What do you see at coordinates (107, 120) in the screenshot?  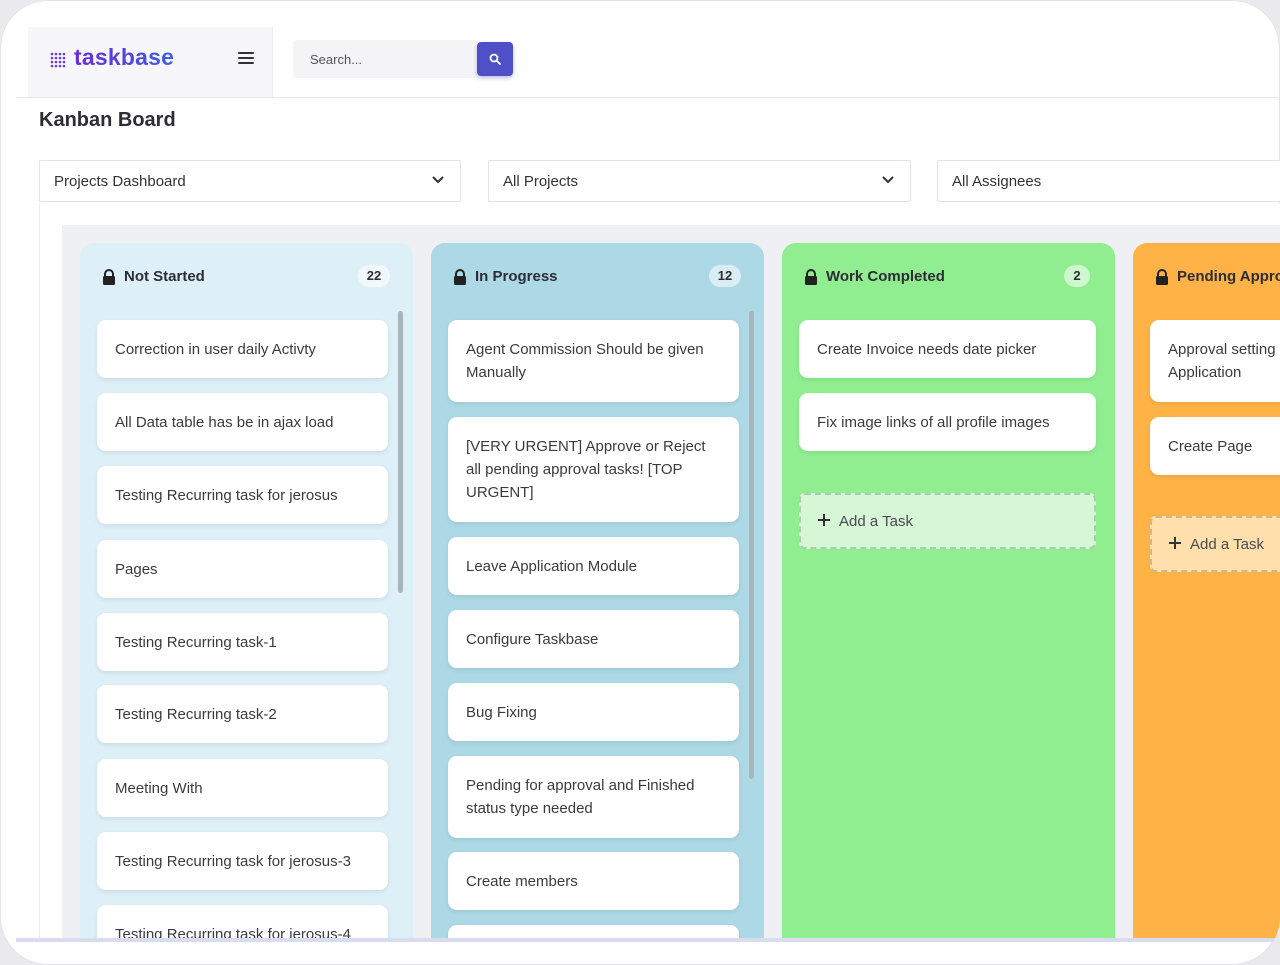 I see `page-title: Kanban Board` at bounding box center [107, 120].